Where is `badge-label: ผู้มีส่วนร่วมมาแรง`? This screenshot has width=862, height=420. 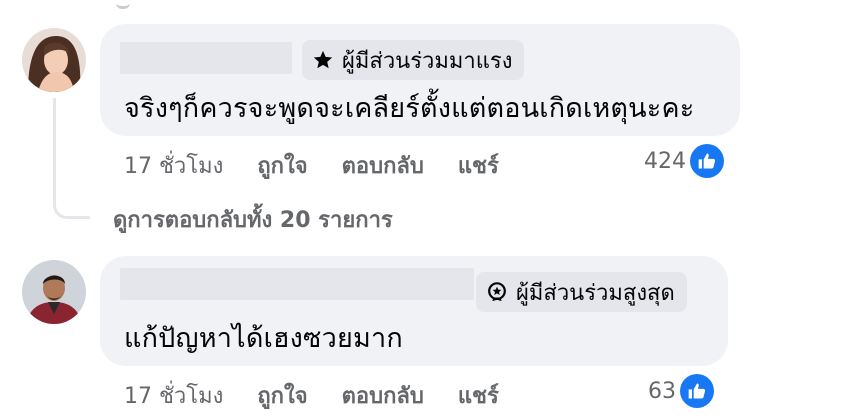
badge-label: ผู้มีส่วนร่วมมาแรง is located at coordinates (427, 61).